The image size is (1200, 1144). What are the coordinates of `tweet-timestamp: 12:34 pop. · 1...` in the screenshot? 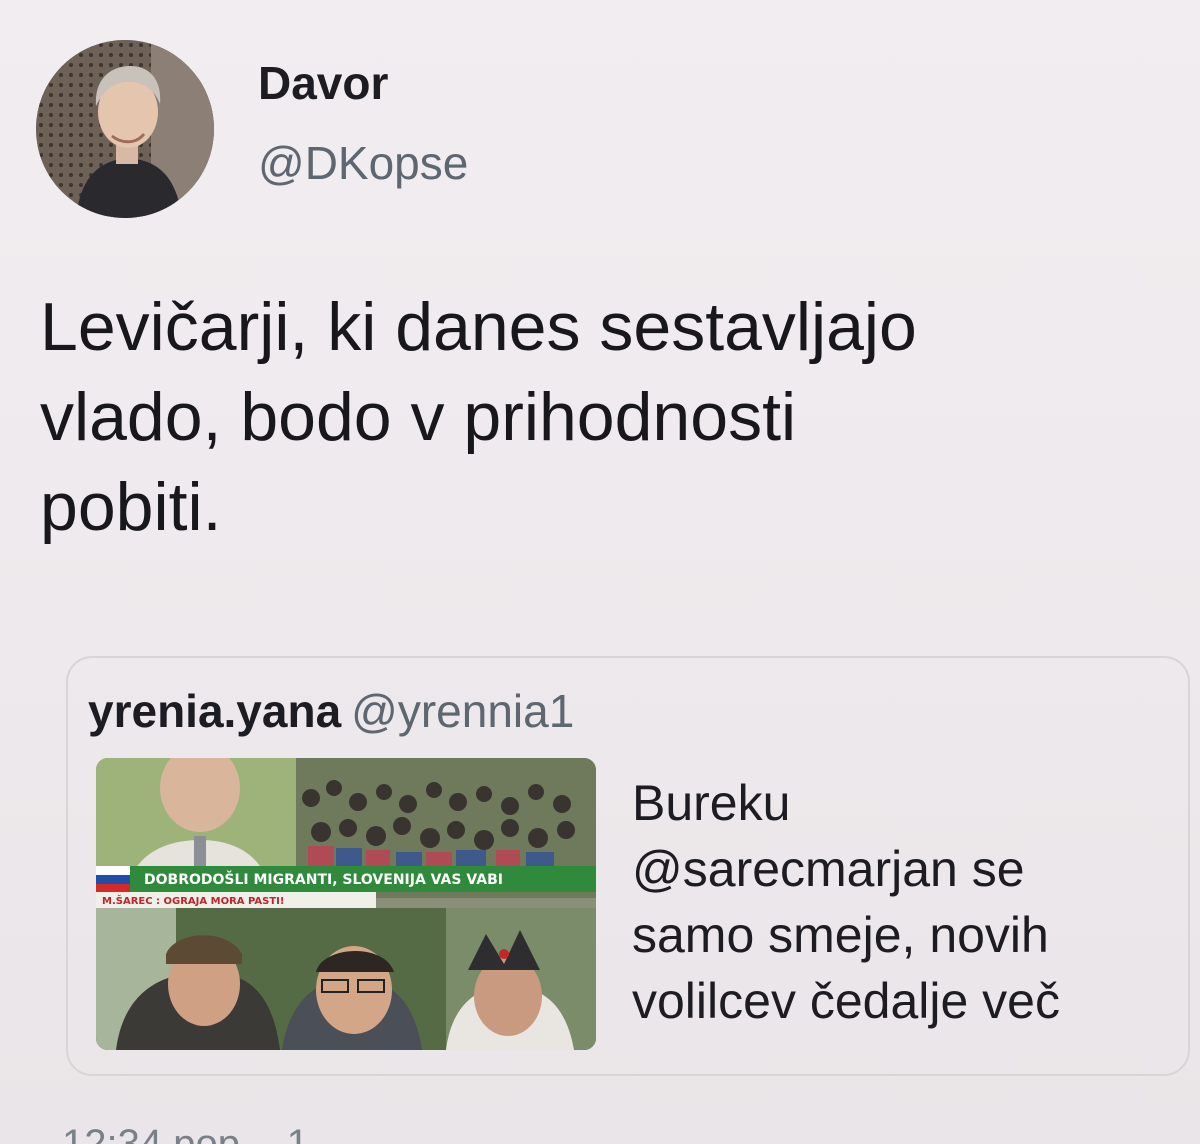 It's located at (202, 1133).